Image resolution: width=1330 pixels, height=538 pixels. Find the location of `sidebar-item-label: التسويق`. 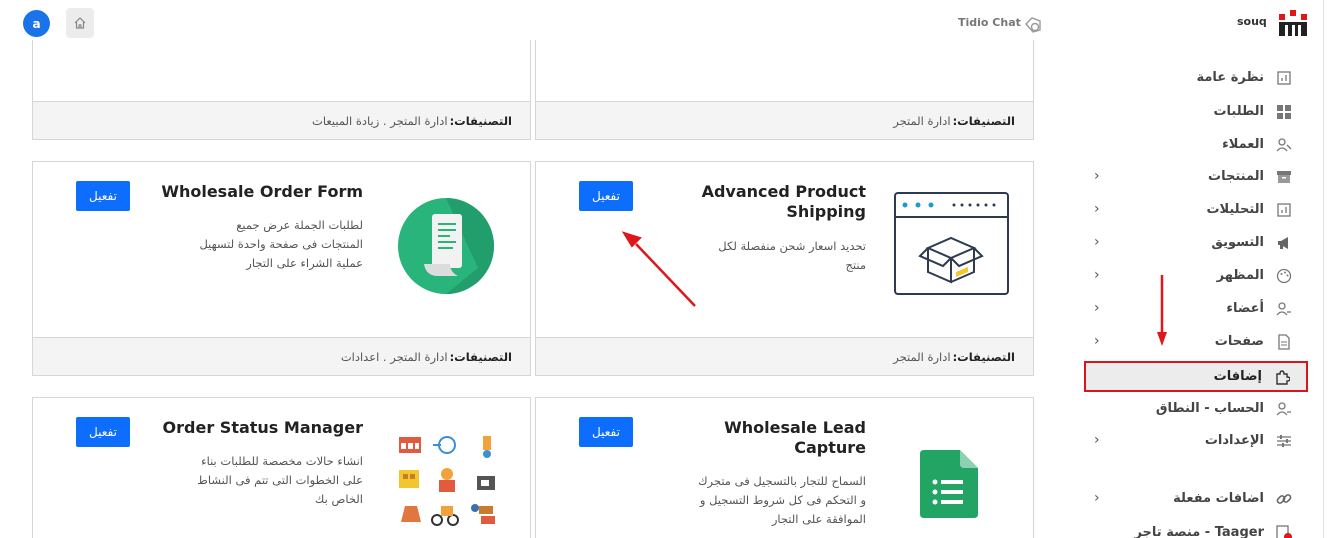

sidebar-item-label: التسويق is located at coordinates (1237, 242).